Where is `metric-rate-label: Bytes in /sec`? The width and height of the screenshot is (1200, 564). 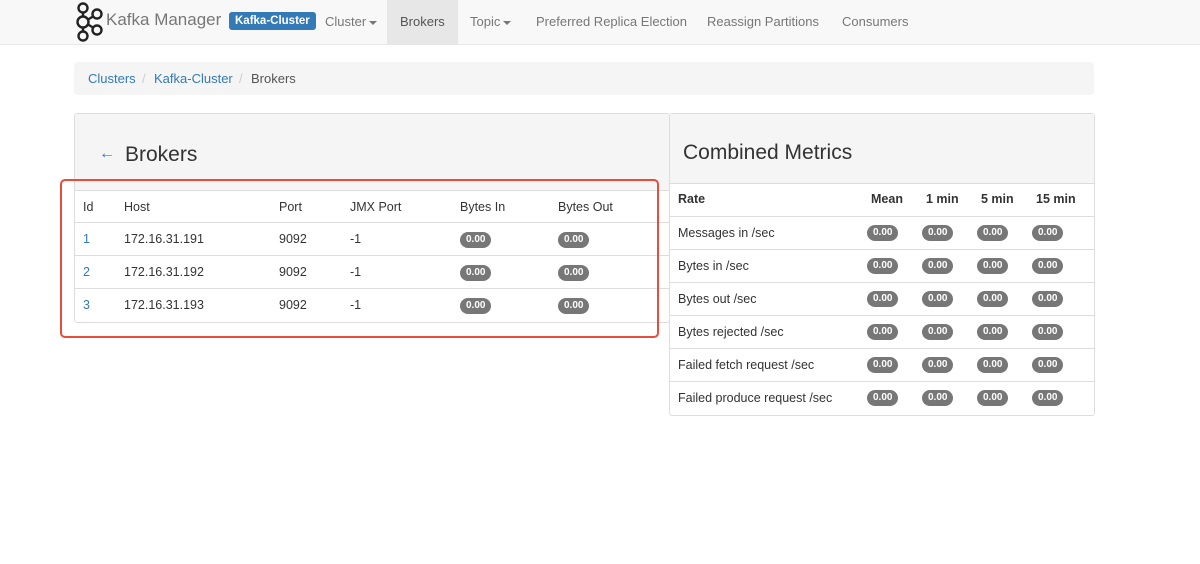 metric-rate-label: Bytes in /sec is located at coordinates (713, 265).